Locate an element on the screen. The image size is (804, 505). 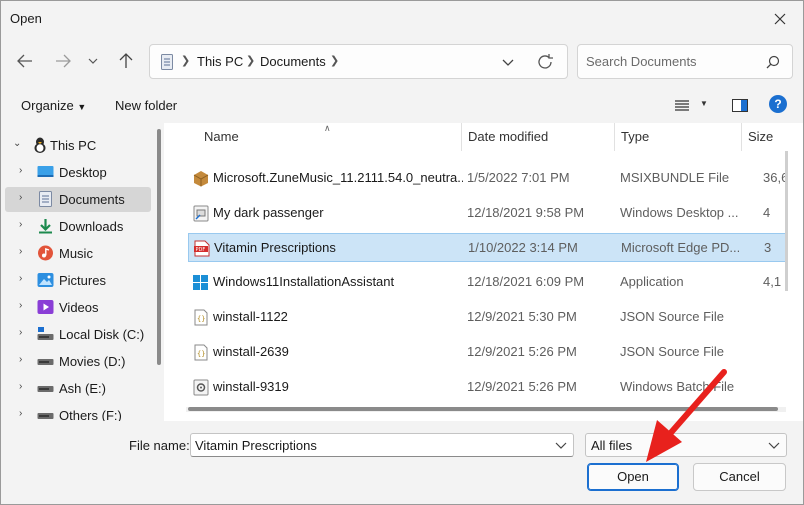
search-box: Search Documents is located at coordinates (685, 61).